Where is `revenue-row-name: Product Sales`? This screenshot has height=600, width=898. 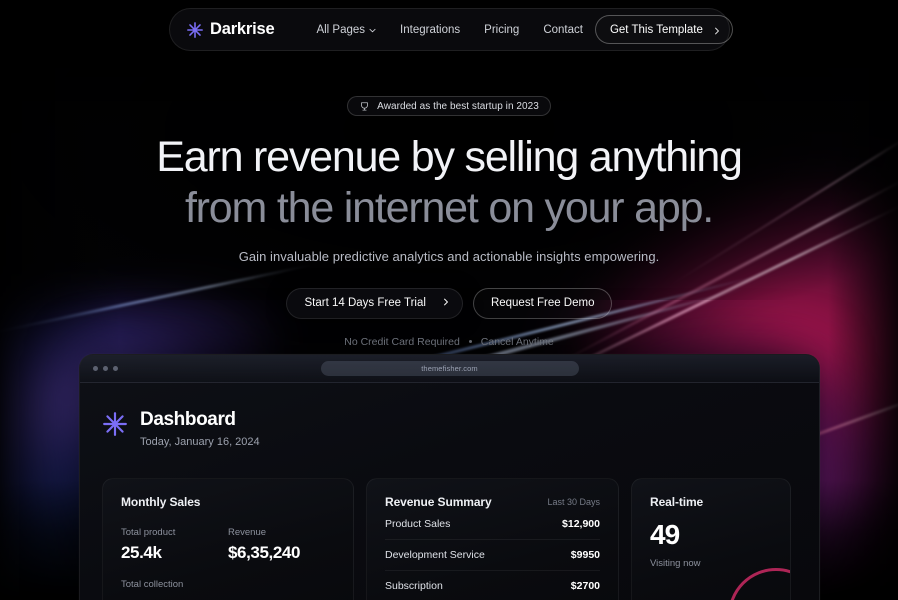
revenue-row-name: Product Sales is located at coordinates (418, 524).